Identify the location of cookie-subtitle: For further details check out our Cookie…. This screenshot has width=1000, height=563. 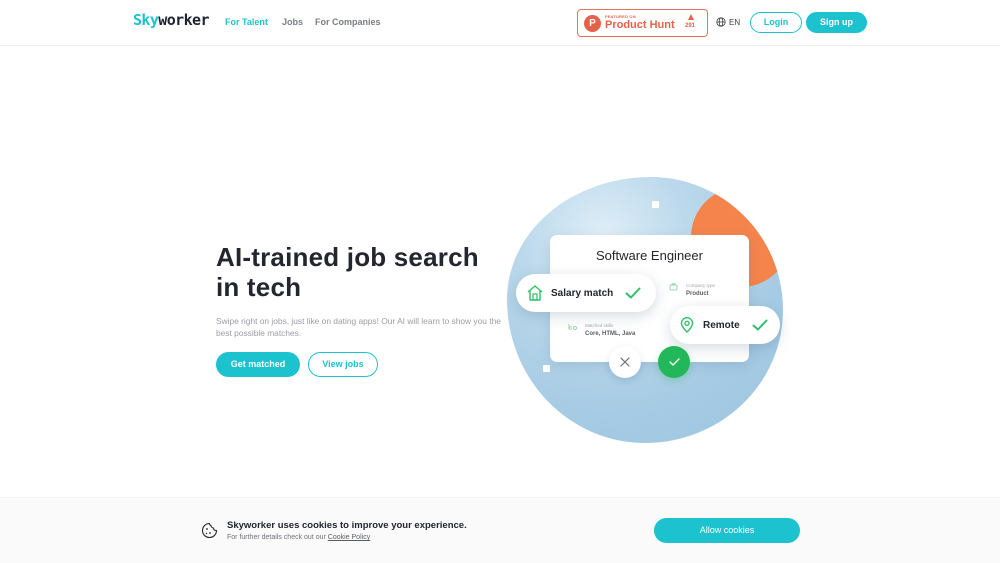
(298, 537).